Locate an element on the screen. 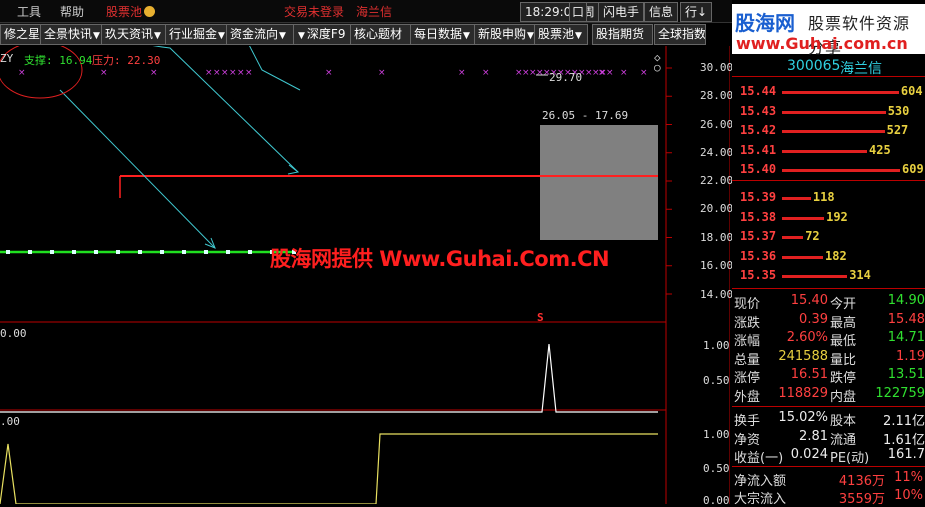 The width and height of the screenshot is (925, 507). bid-price: 15.36 is located at coordinates (758, 255).